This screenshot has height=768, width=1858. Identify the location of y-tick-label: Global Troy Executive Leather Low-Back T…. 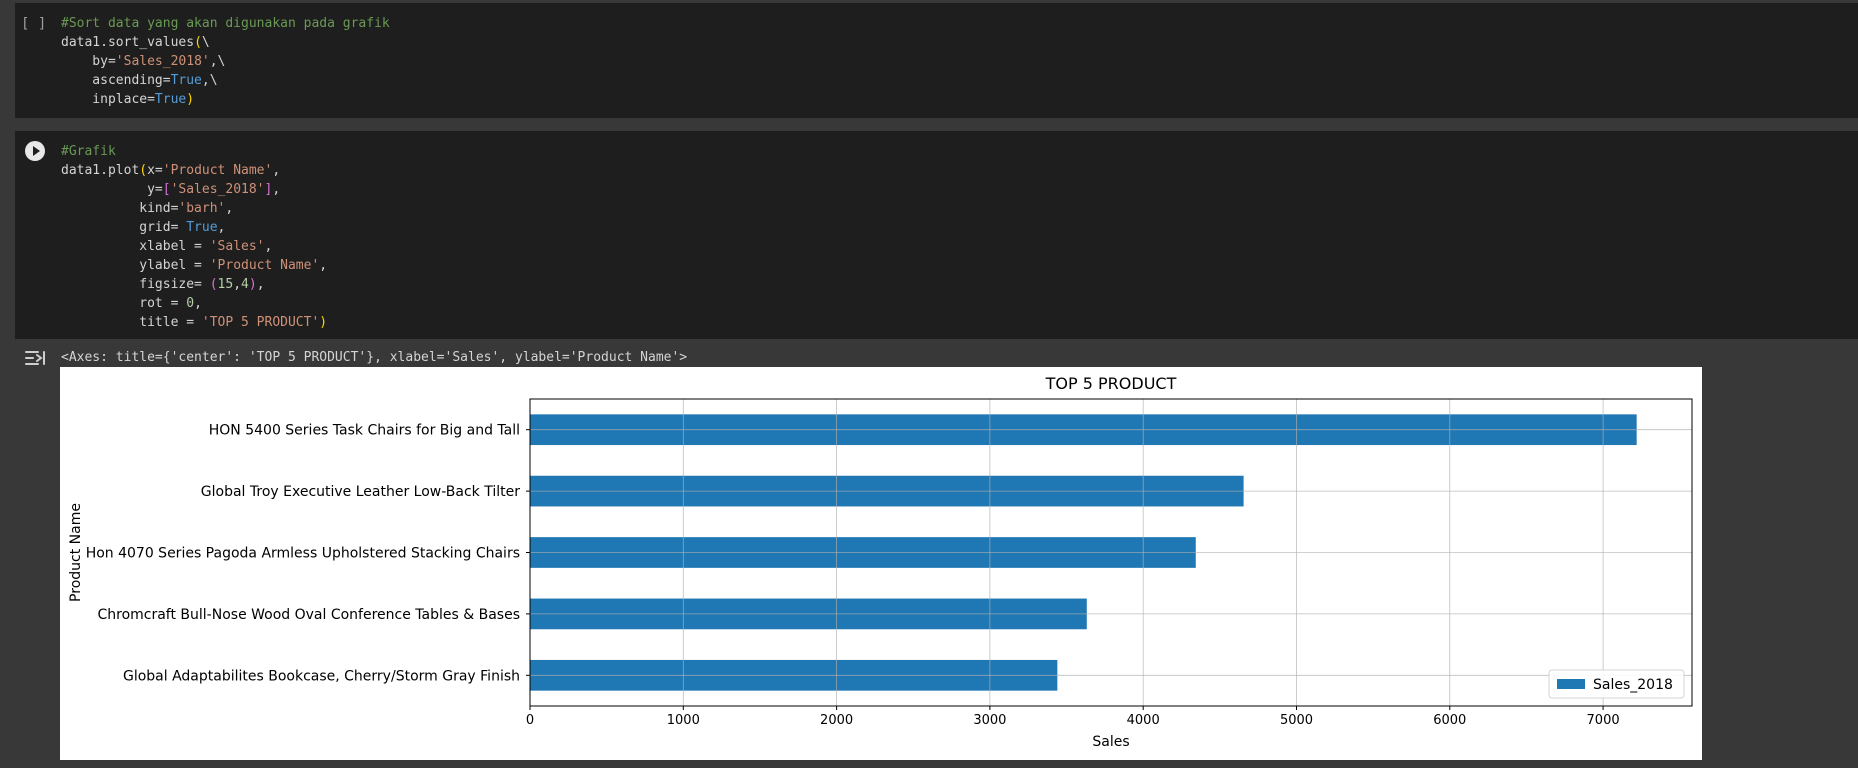
(360, 492).